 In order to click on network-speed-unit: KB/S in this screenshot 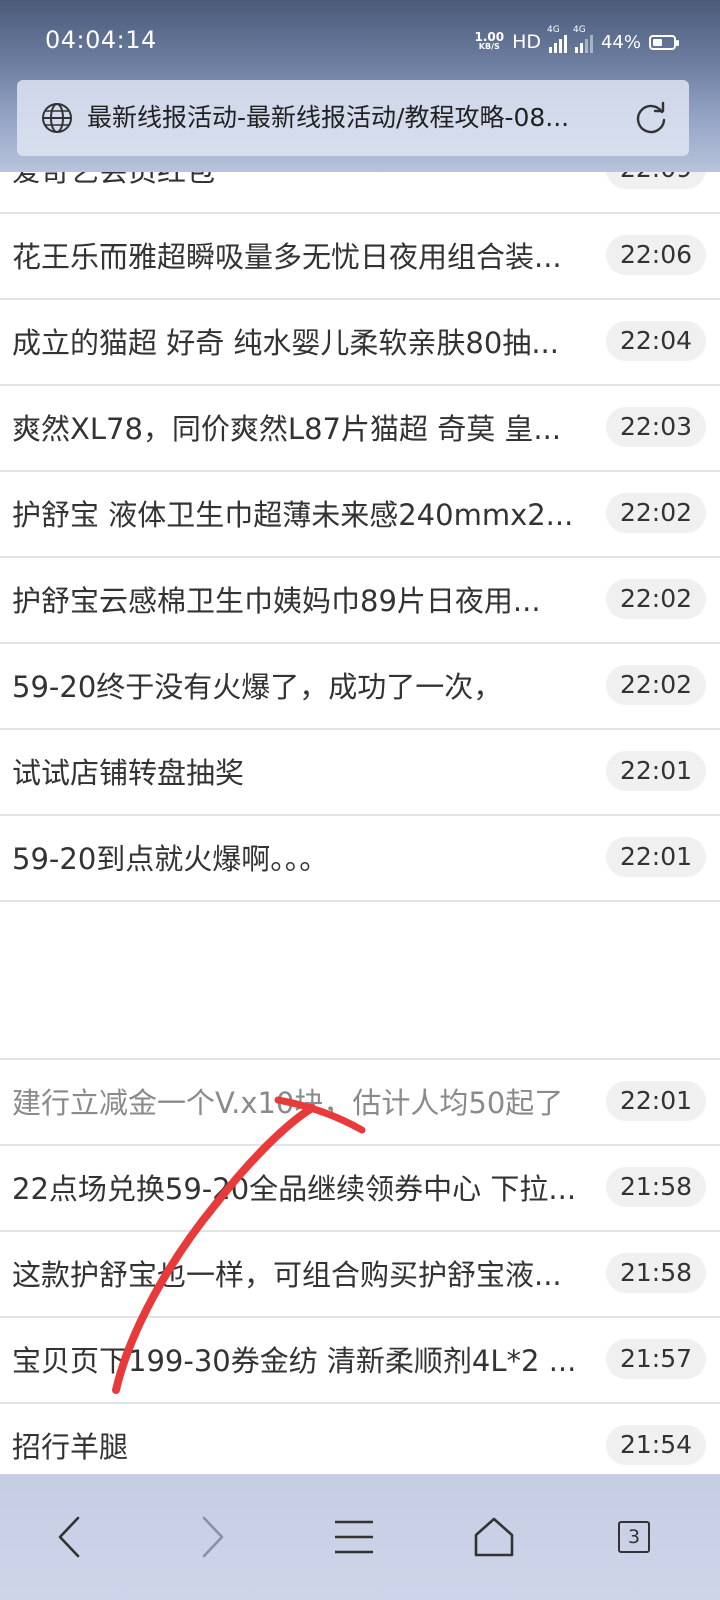, I will do `click(489, 46)`.